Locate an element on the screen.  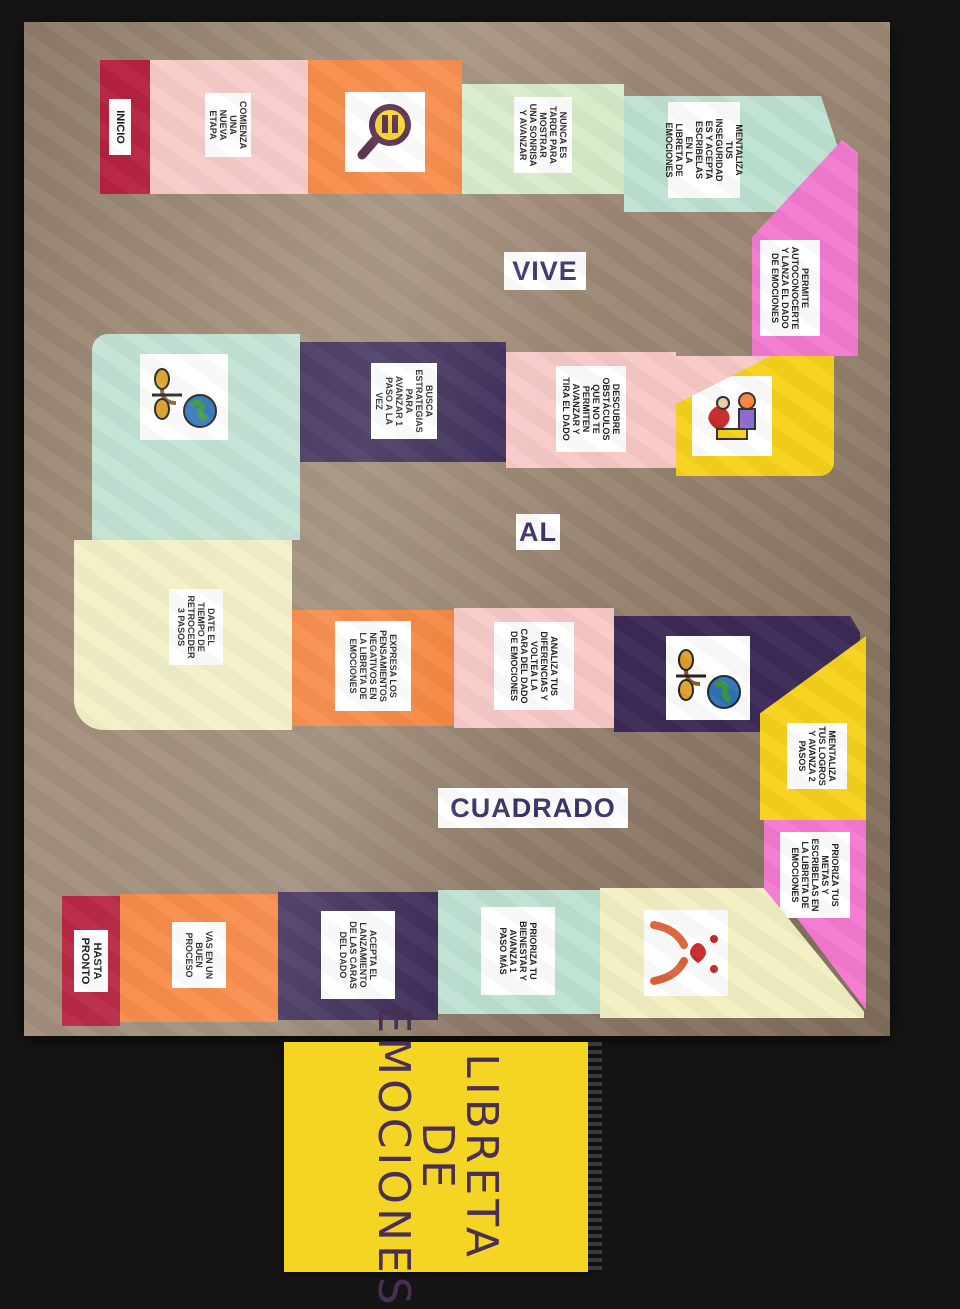
square-10-label: DATE EL TIEMPO DE RETROCEDER 3 PASOS is located at coordinates (196, 627).